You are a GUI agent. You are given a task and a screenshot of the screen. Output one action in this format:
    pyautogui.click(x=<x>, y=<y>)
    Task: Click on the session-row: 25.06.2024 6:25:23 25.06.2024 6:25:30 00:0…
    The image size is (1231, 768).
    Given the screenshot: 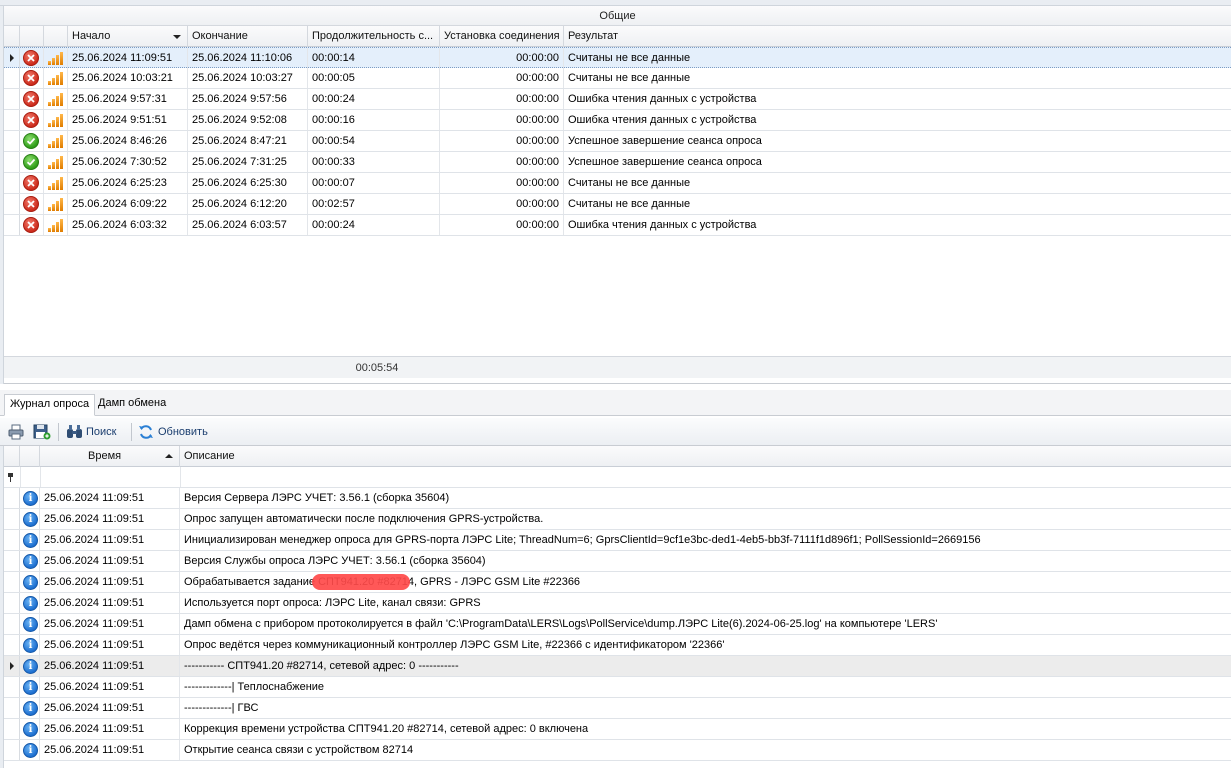 What is the action you would take?
    pyautogui.click(x=617, y=183)
    